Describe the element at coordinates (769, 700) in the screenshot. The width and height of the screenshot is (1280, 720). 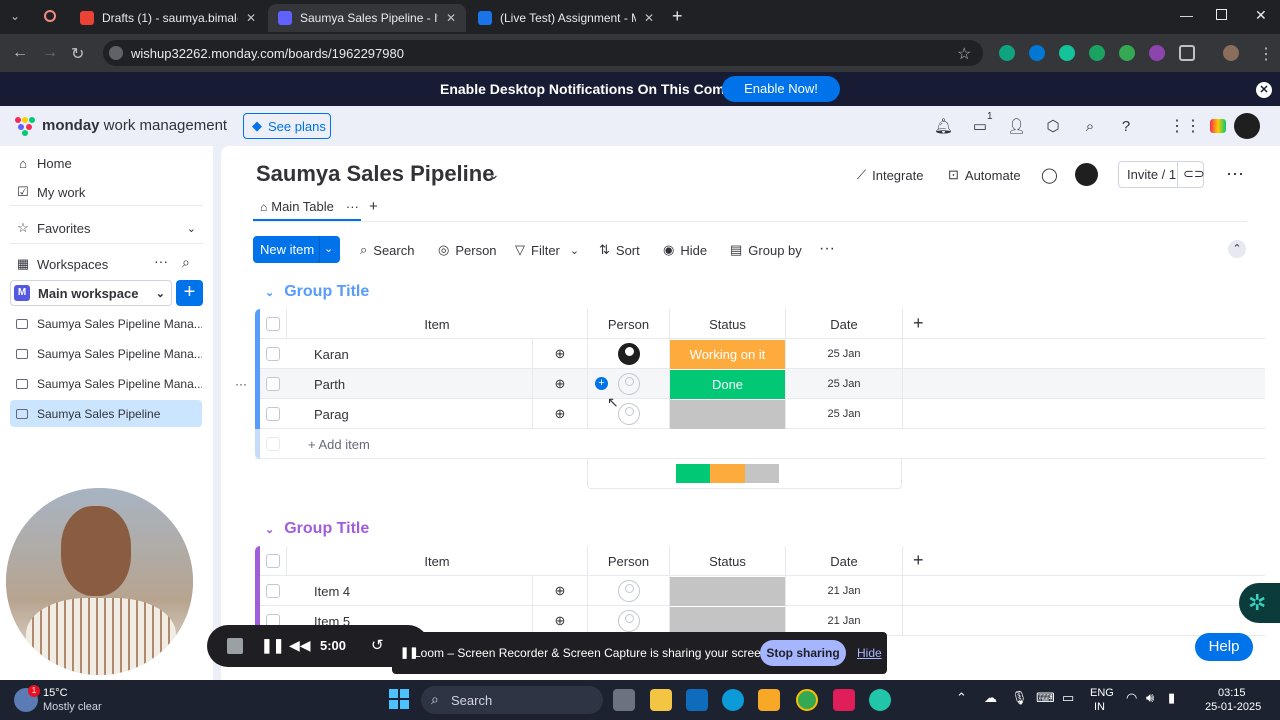
I see `store-icon` at that location.